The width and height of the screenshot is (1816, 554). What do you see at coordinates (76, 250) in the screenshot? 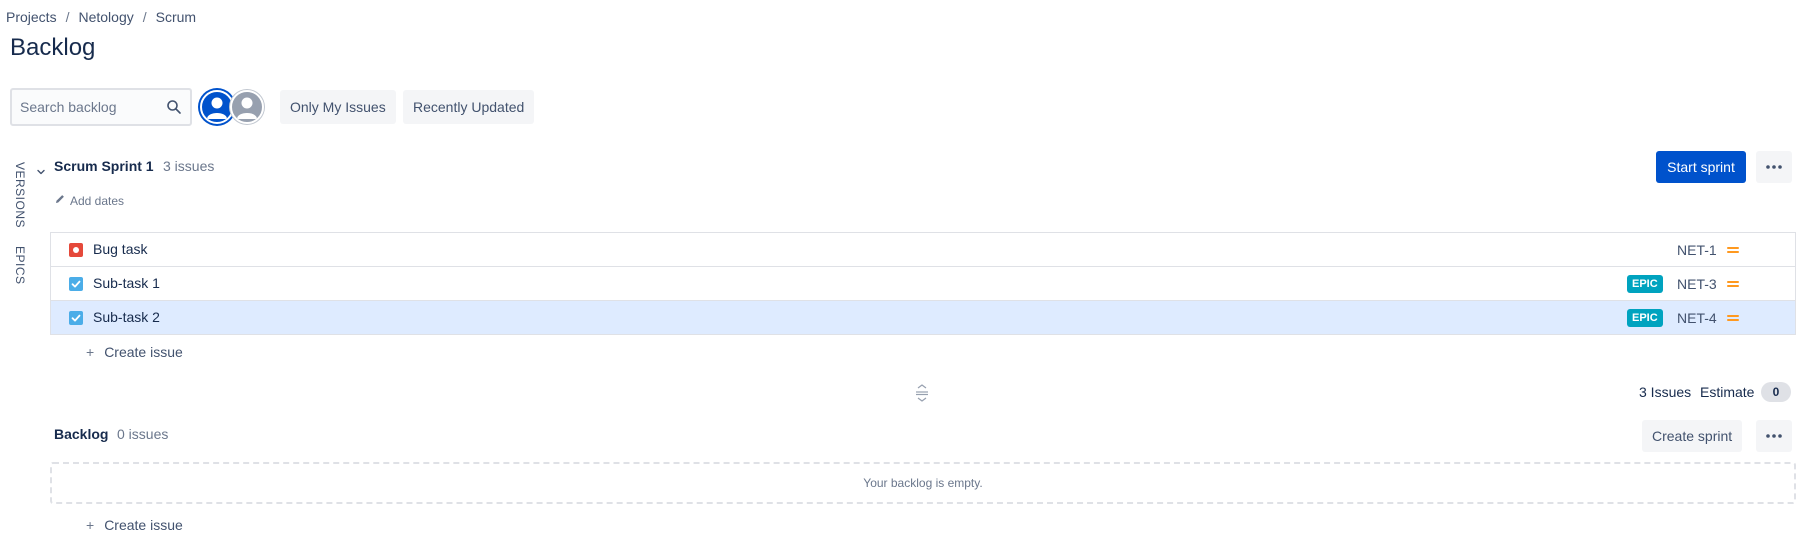
I see `bug-icon` at bounding box center [76, 250].